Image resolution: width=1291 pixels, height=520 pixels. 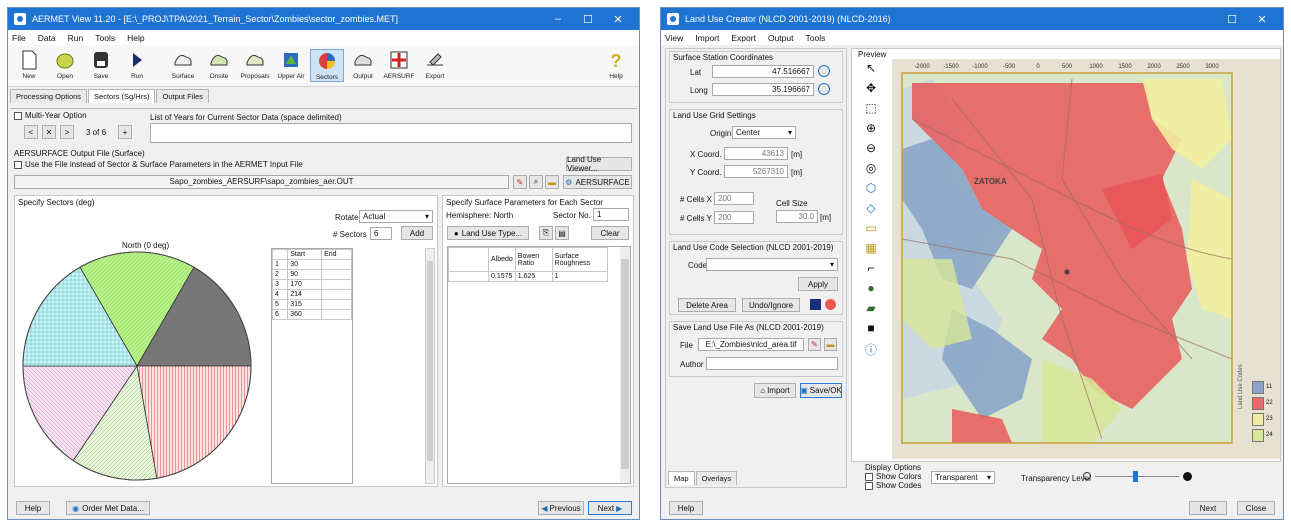 I want to click on sector-table-row: 5 315, so click(x=311, y=304).